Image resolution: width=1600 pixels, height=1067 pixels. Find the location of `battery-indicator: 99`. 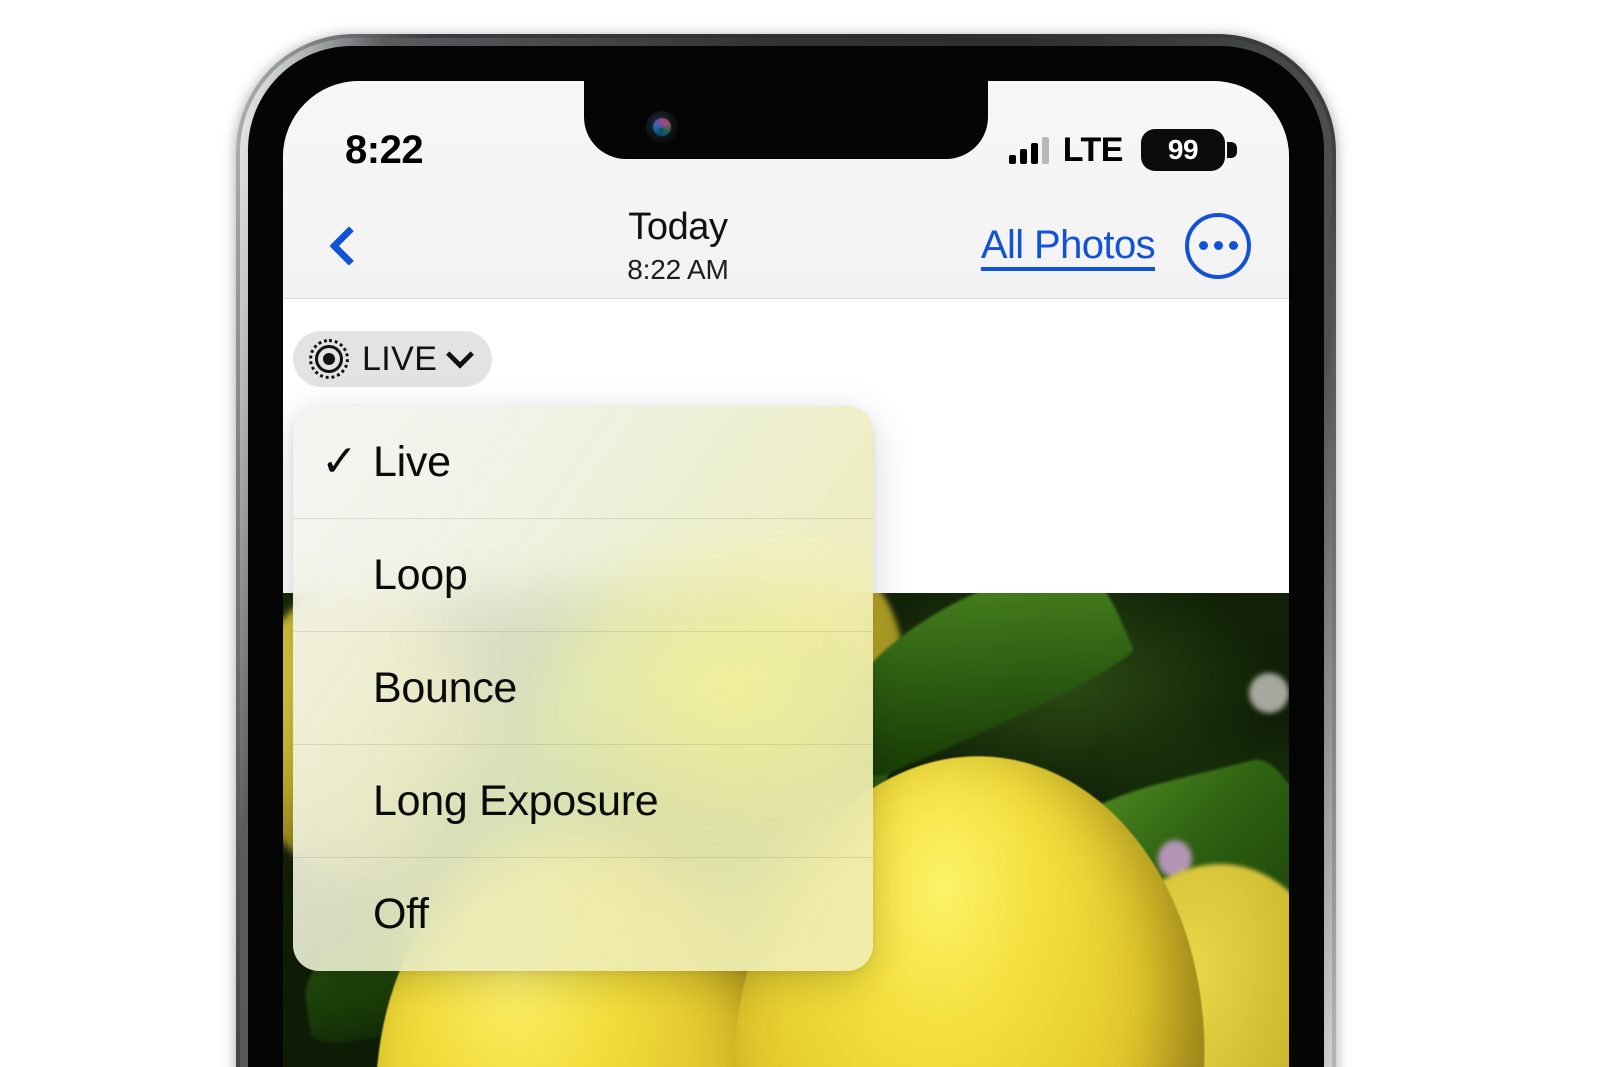

battery-indicator: 99 is located at coordinates (1189, 150).